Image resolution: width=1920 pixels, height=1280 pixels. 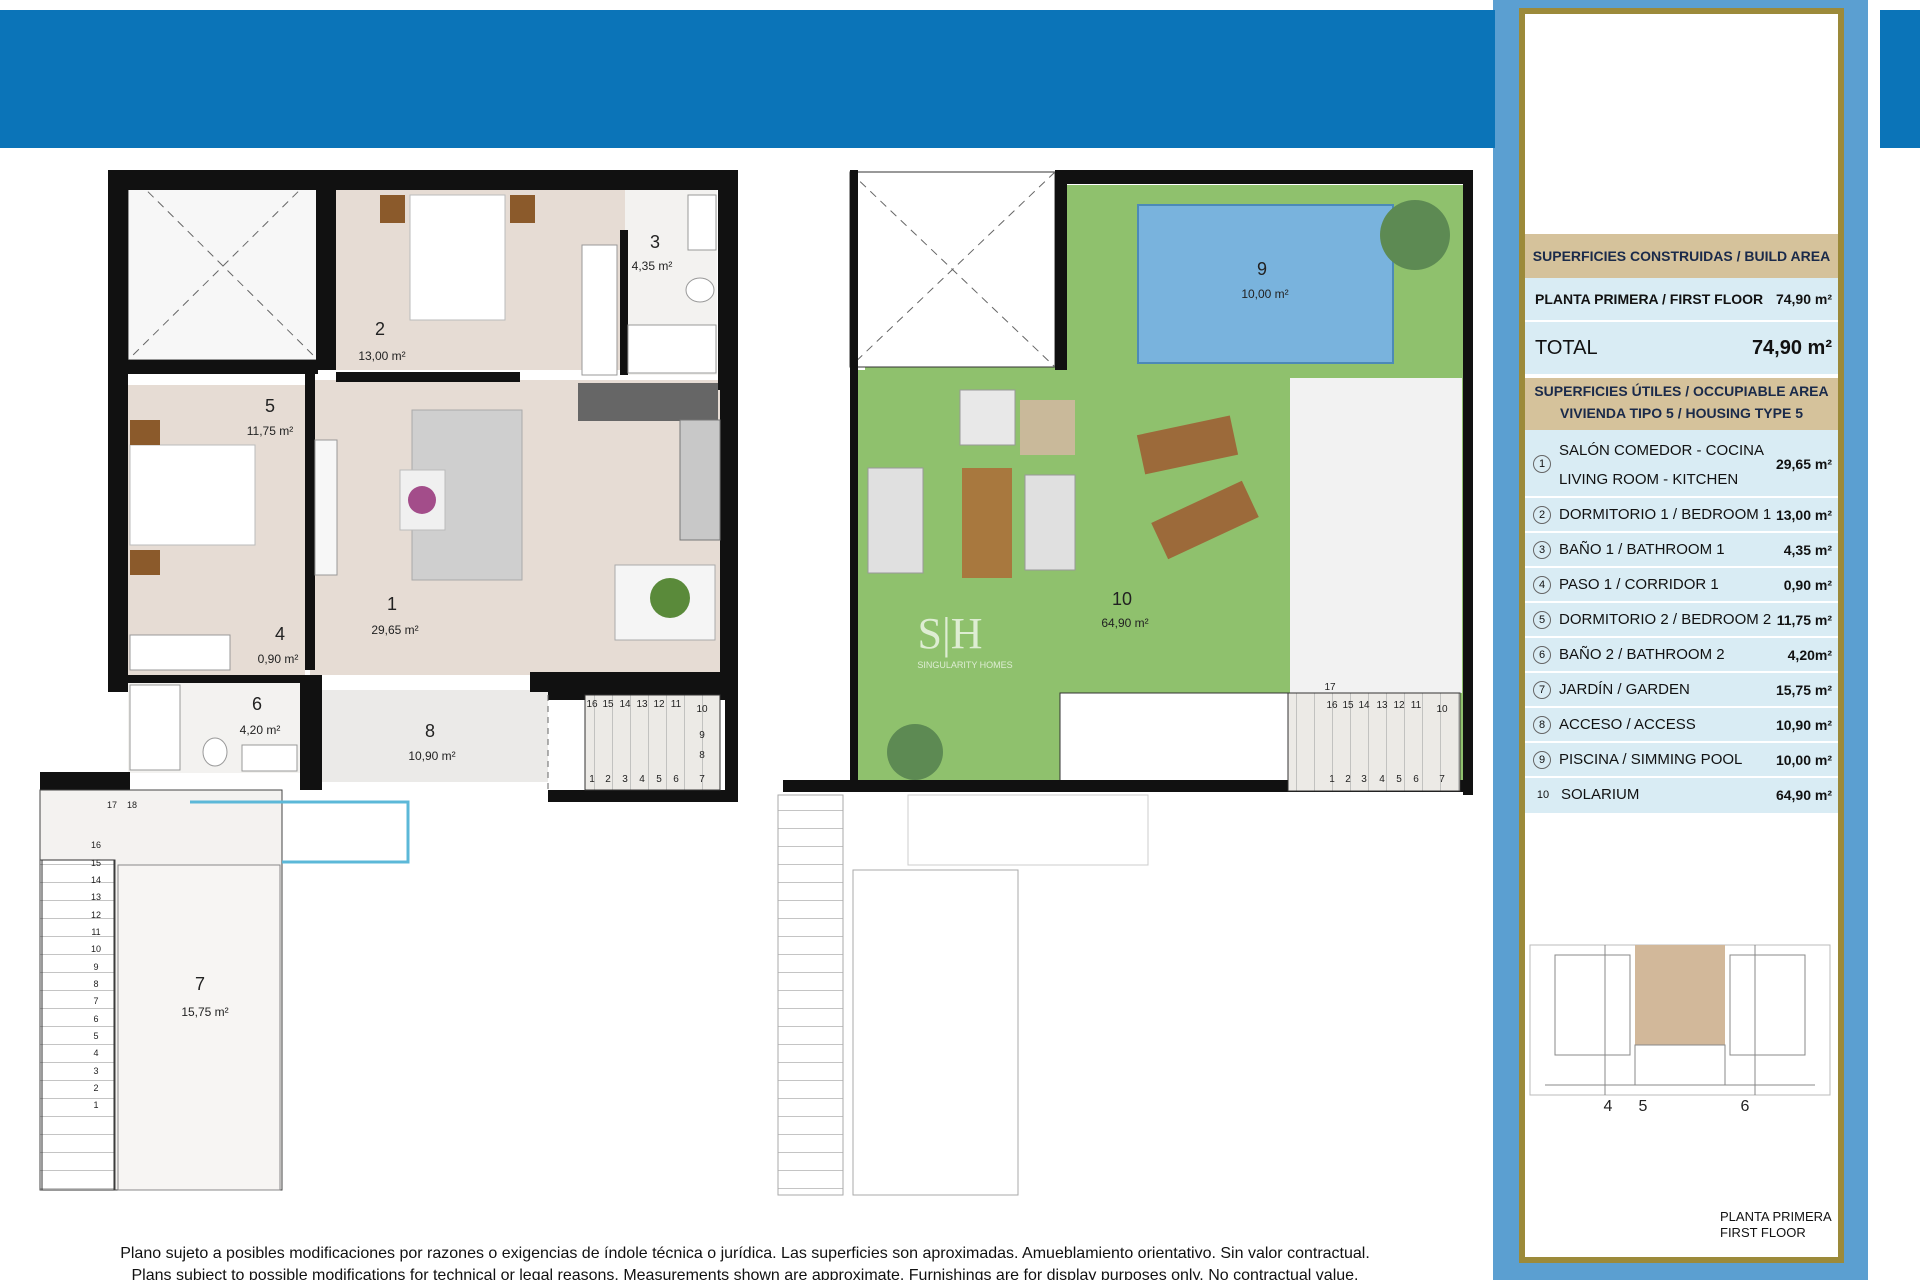 What do you see at coordinates (1681, 256) in the screenshot?
I see `build-area-title: SUPERFICIES CONSTRUIDAS / BUILD AREA` at bounding box center [1681, 256].